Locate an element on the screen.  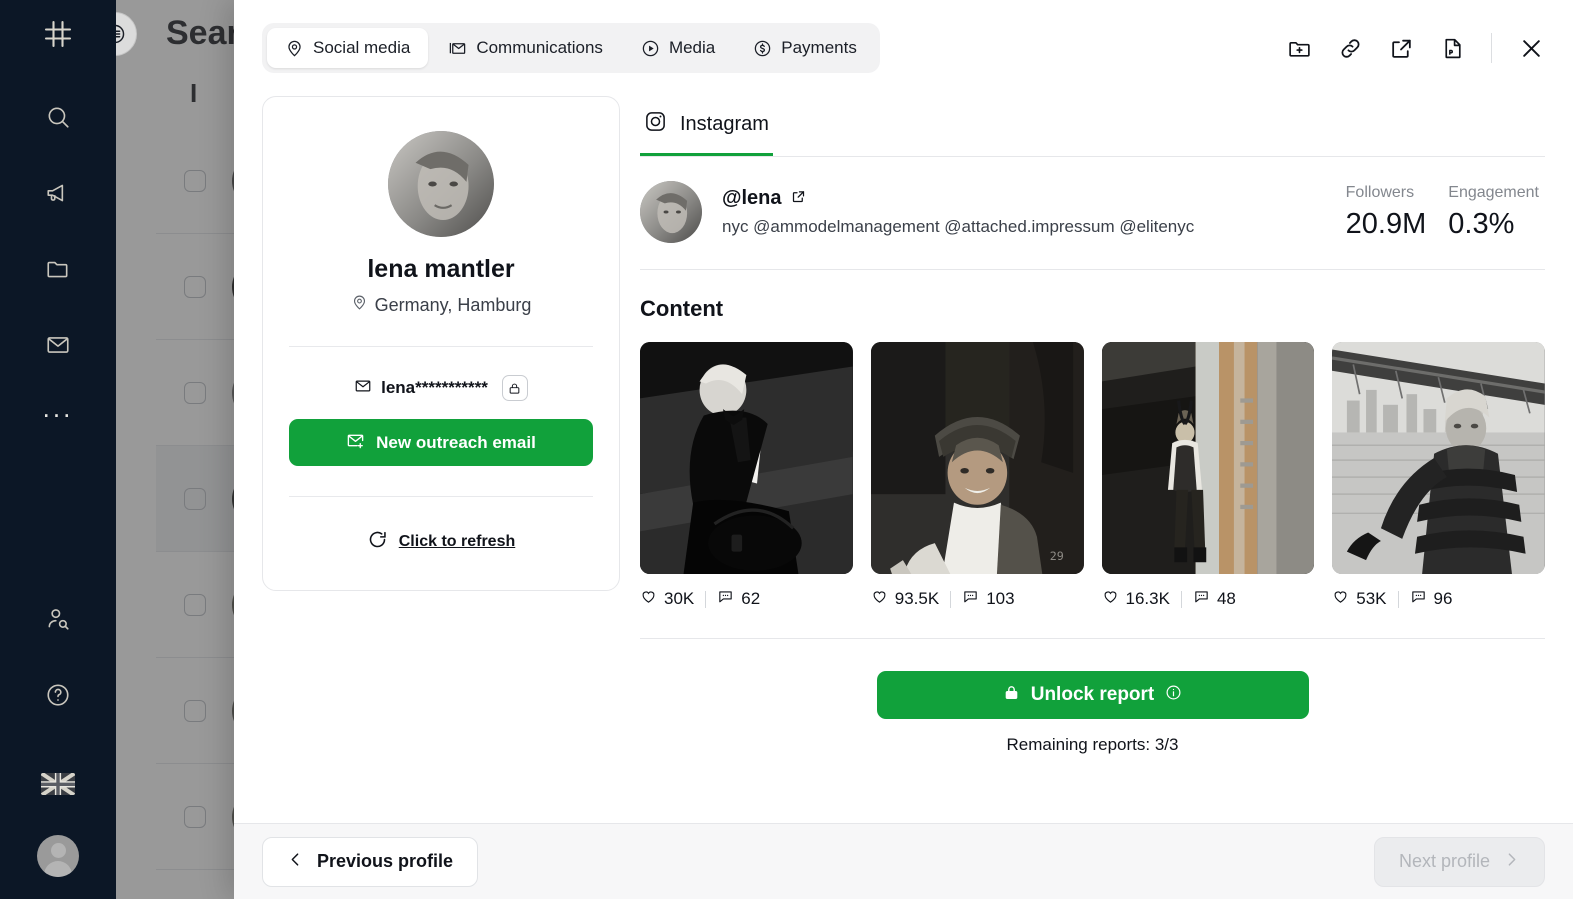
tab-communications: Communications is located at coordinates (525, 48).